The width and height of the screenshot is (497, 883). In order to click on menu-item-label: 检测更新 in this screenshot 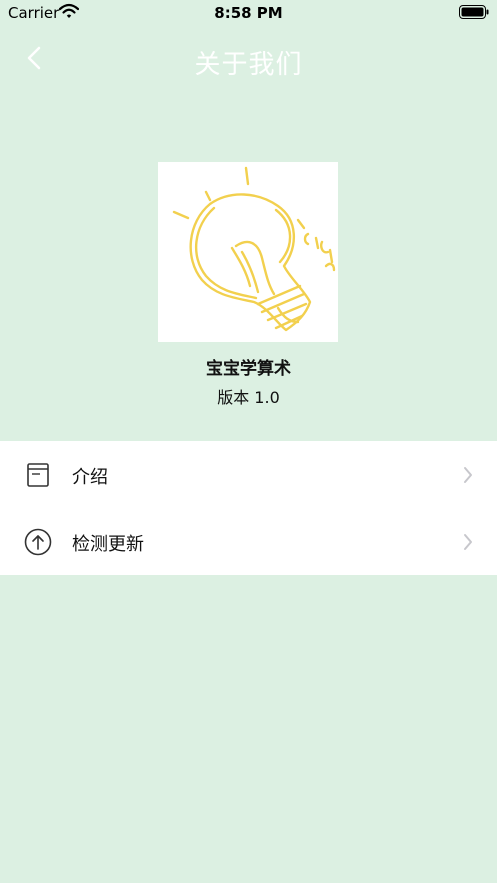, I will do `click(108, 544)`.